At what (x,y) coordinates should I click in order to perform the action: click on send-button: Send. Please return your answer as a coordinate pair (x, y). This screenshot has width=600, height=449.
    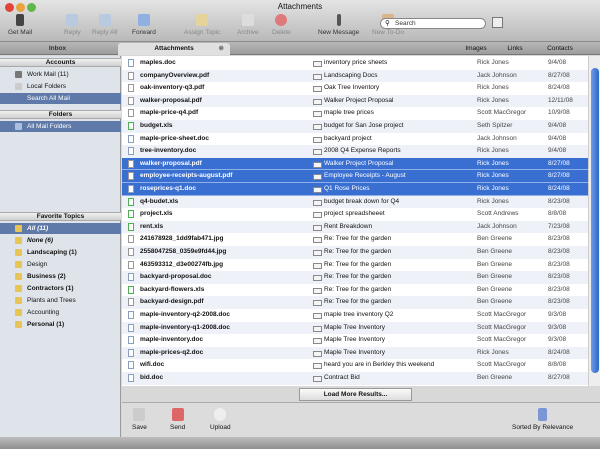
    Looking at the image, I should click on (177, 419).